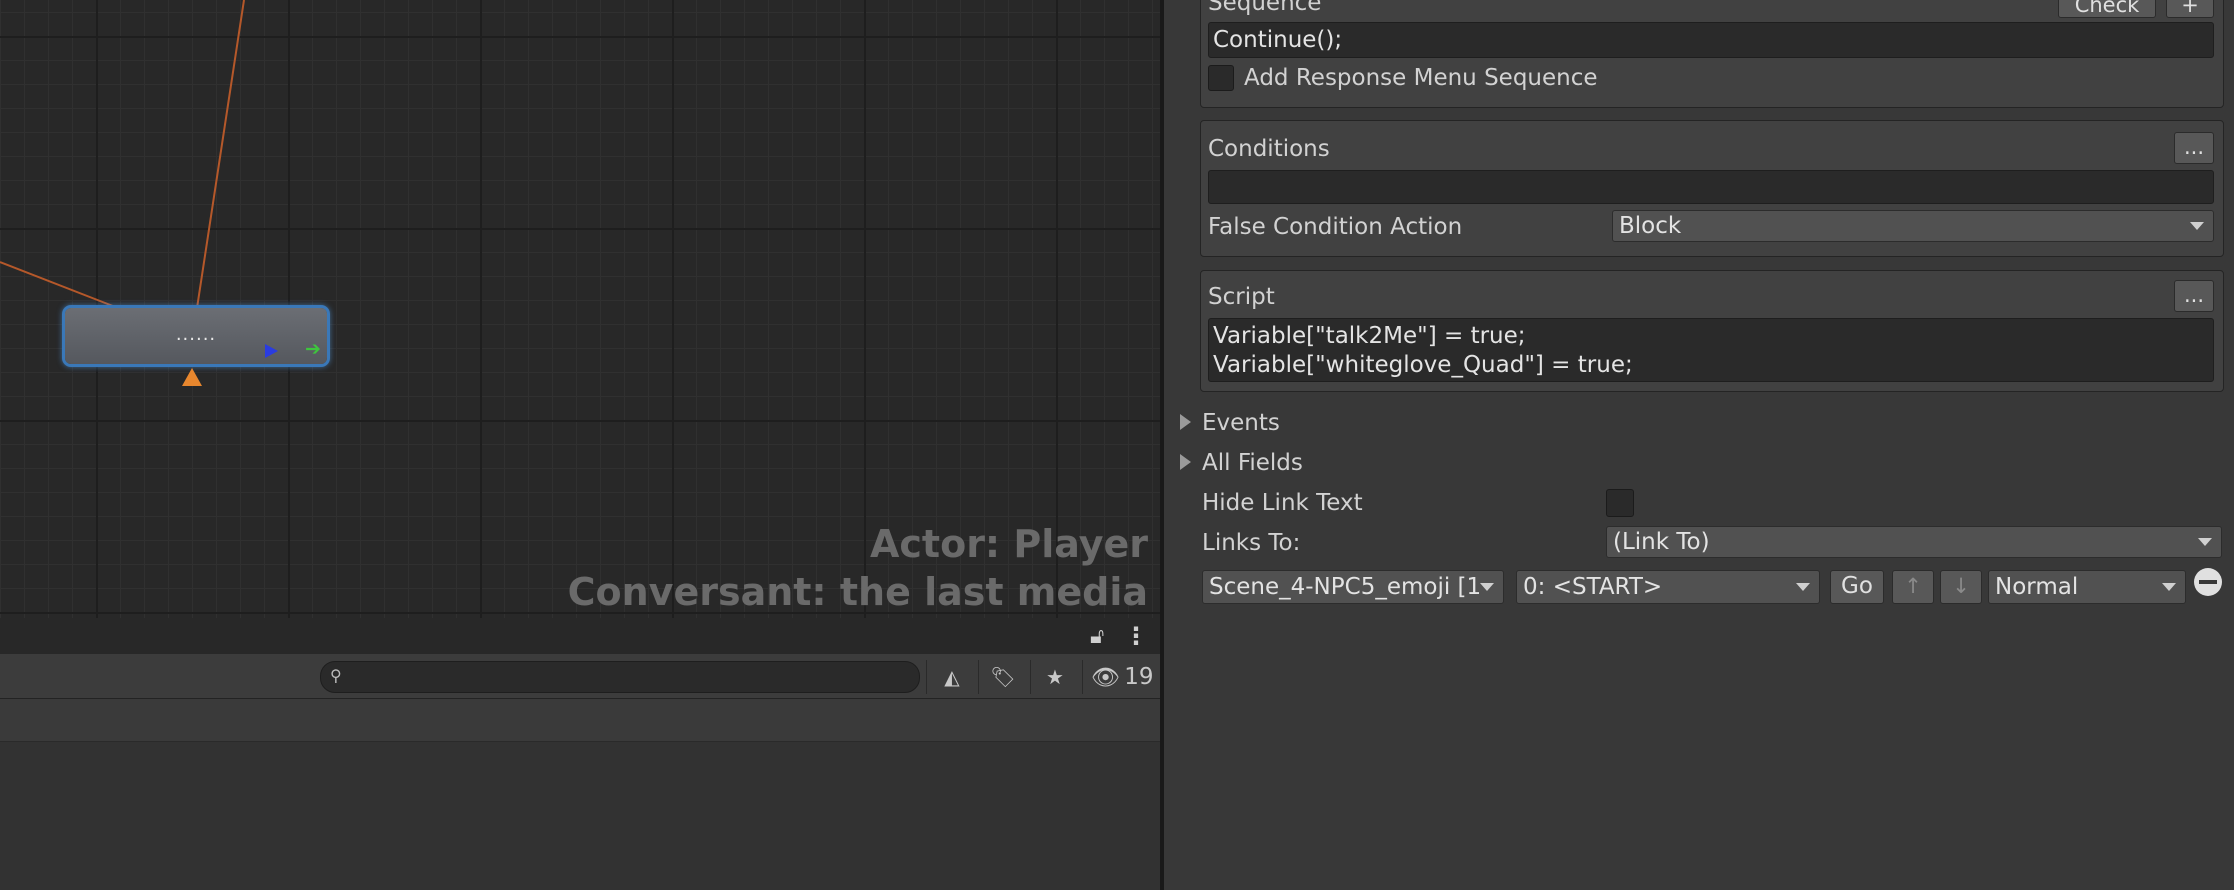 This screenshot has width=2234, height=890. I want to click on search-input, so click(620, 677).